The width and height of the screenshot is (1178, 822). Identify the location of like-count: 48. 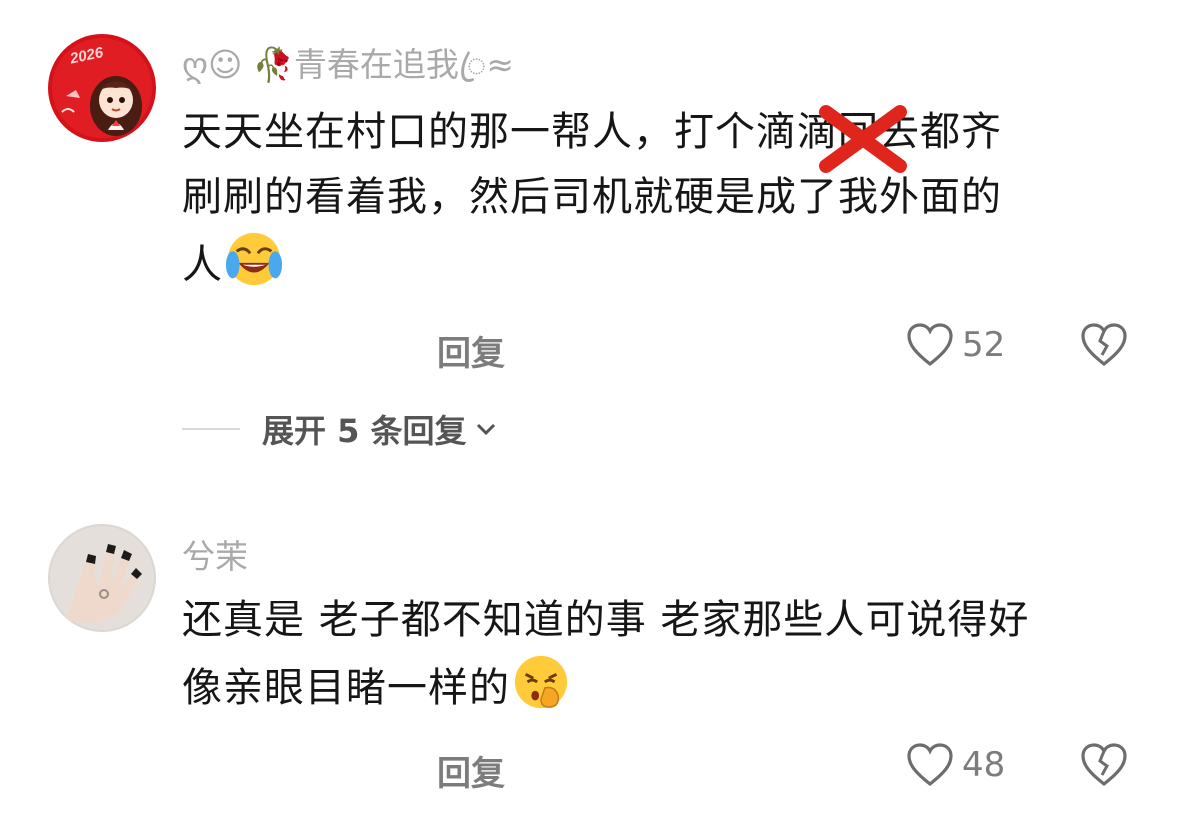
(984, 765).